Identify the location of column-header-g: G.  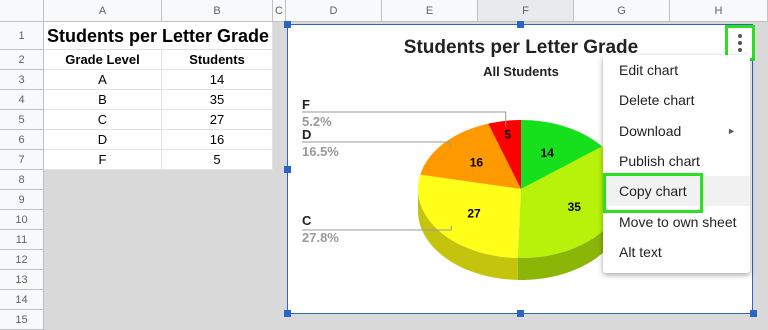
(622, 11).